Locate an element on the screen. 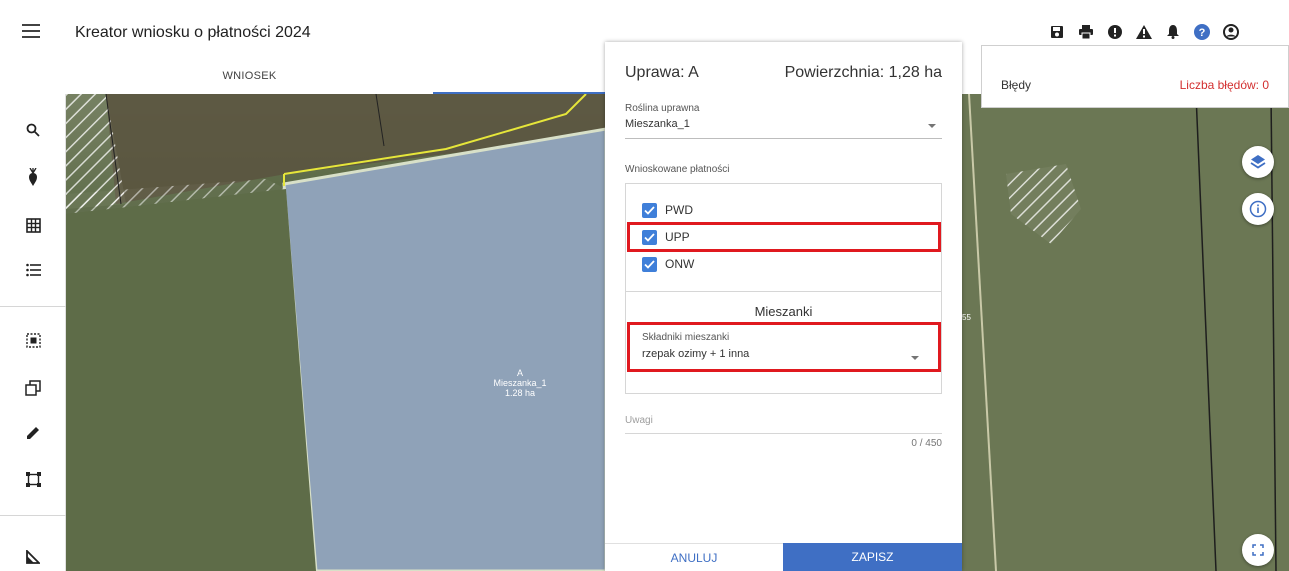 The height and width of the screenshot is (571, 1289). bounding-box-icon is located at coordinates (33, 479).